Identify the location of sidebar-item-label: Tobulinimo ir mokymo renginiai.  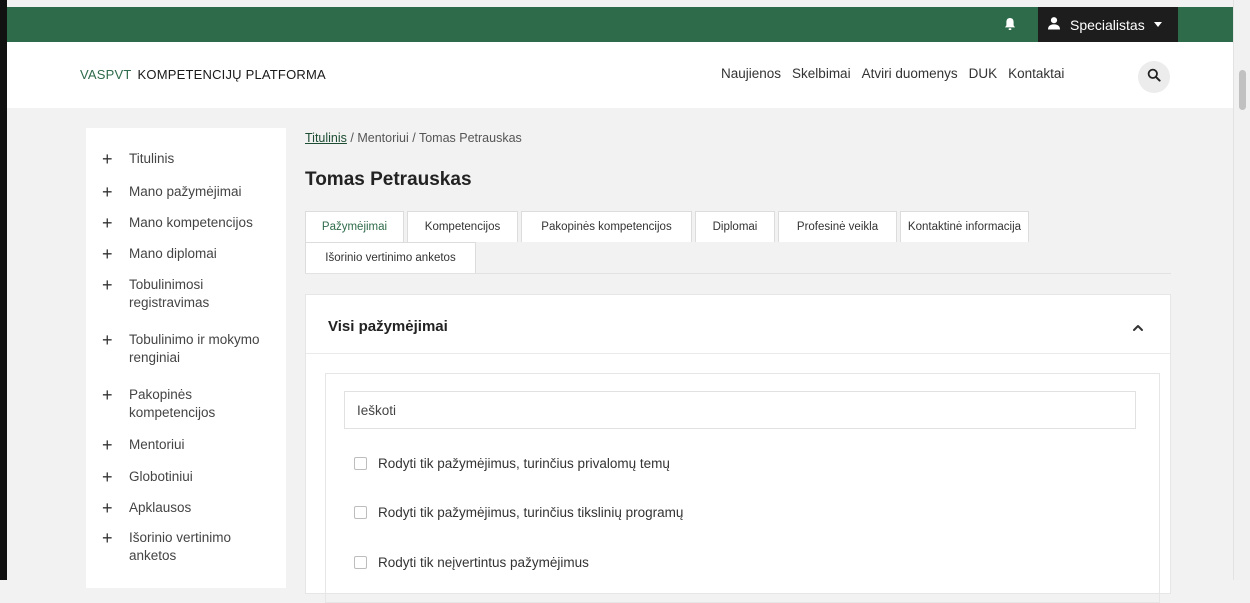
(194, 348).